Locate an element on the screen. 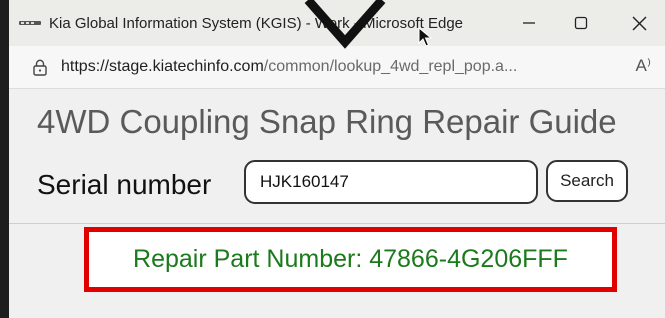 This screenshot has height=318, width=665. minimize-icon is located at coordinates (529, 23).